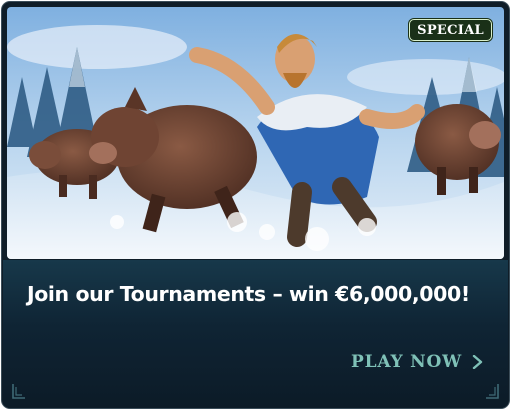 The height and width of the screenshot is (412, 513). Describe the element at coordinates (406, 362) in the screenshot. I see `play-now-label: PLAY NOW` at that location.